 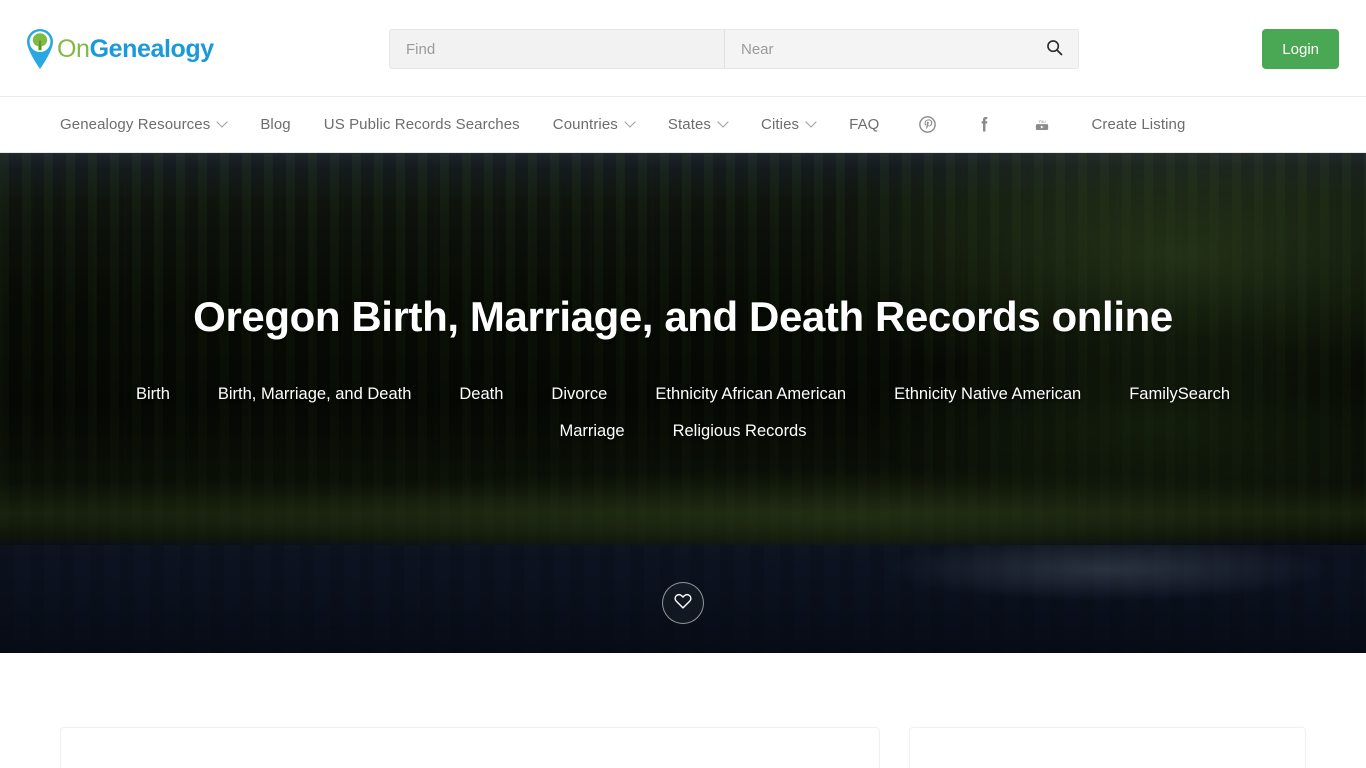 What do you see at coordinates (689, 124) in the screenshot?
I see `nav-label: States` at bounding box center [689, 124].